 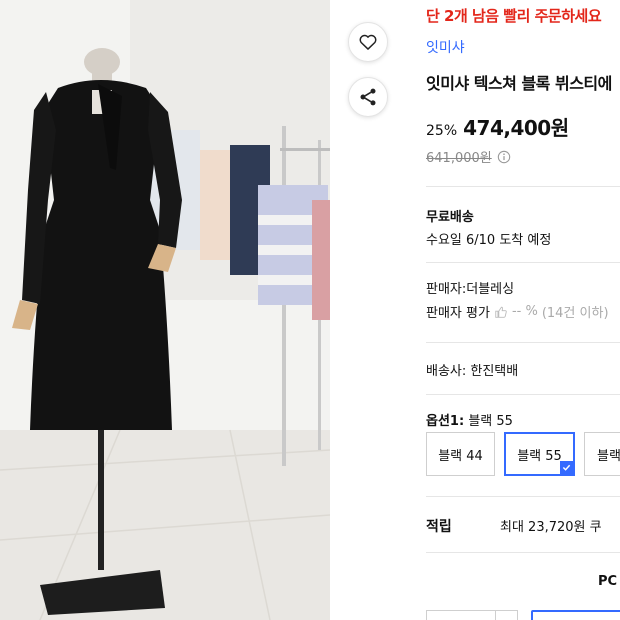 I want to click on carrier: 배송사: 한진택배, so click(x=472, y=371).